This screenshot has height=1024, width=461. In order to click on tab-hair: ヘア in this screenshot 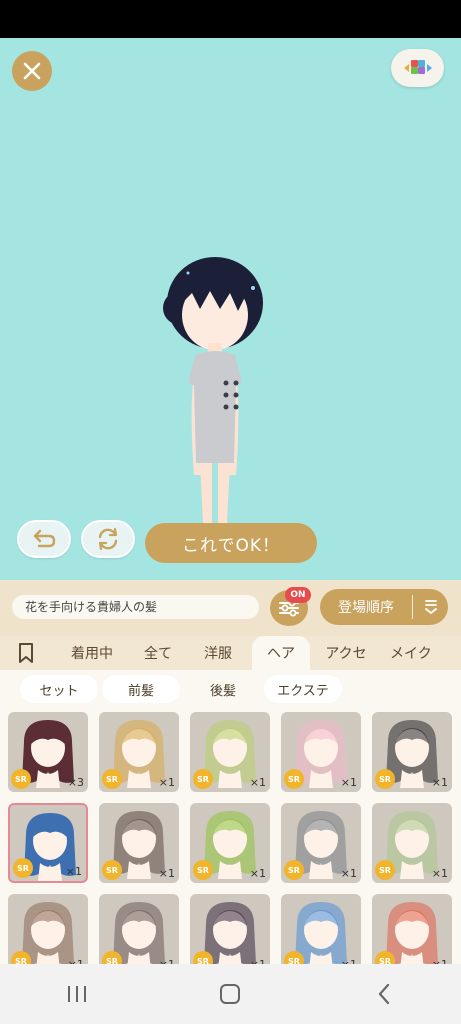, I will do `click(281, 653)`.